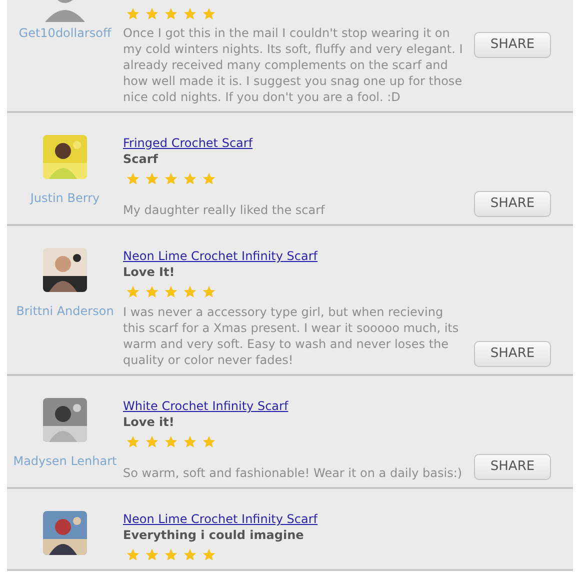  What do you see at coordinates (293, 473) in the screenshot?
I see `review-text: So warm, soft and fashionable! Wear it on a daily basis:)` at bounding box center [293, 473].